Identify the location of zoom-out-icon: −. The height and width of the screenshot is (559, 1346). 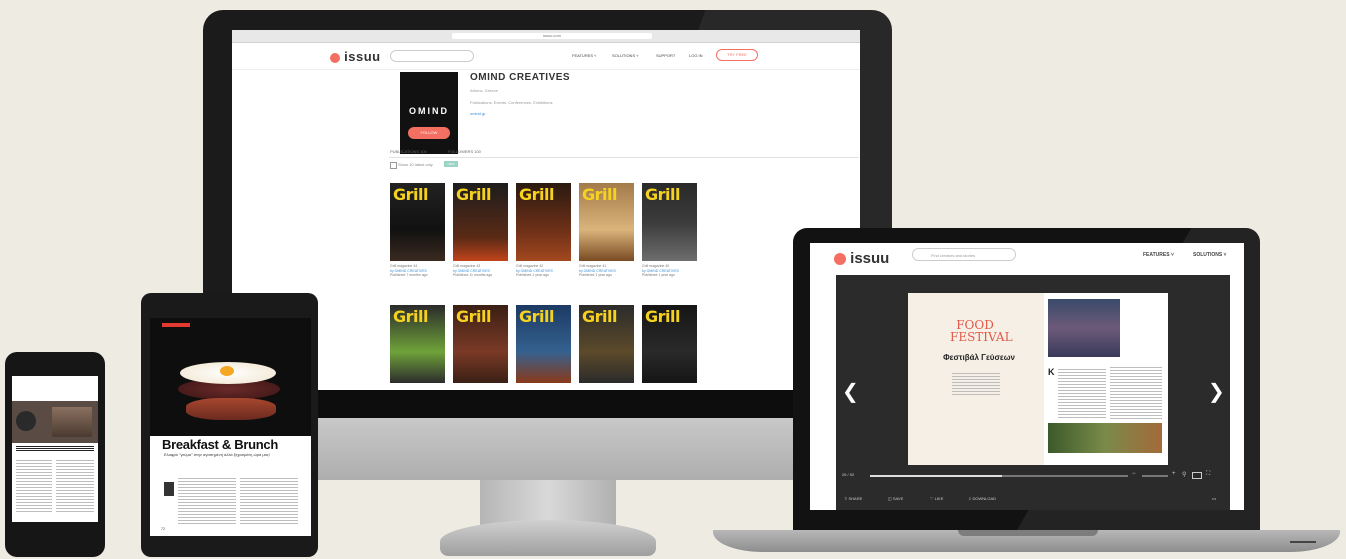
(1134, 474).